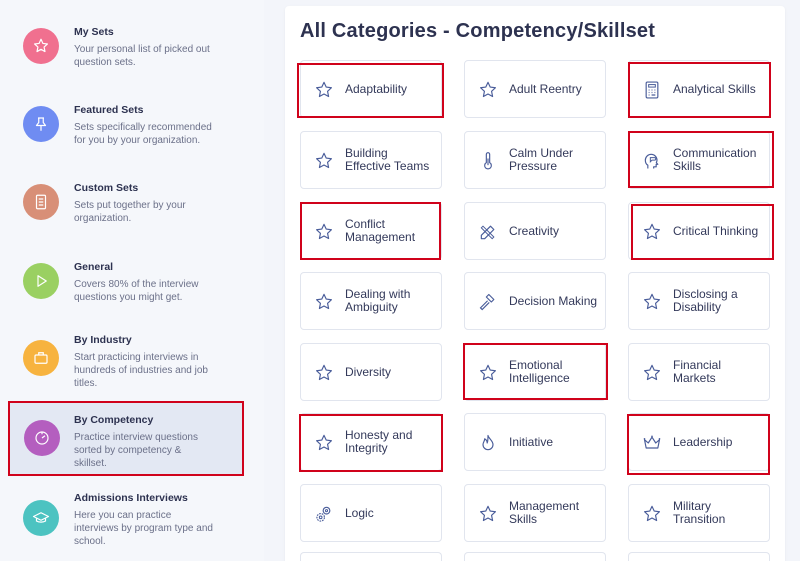 This screenshot has height=561, width=800. Describe the element at coordinates (718, 372) in the screenshot. I see `category-tile-label: Financial Markets` at that location.